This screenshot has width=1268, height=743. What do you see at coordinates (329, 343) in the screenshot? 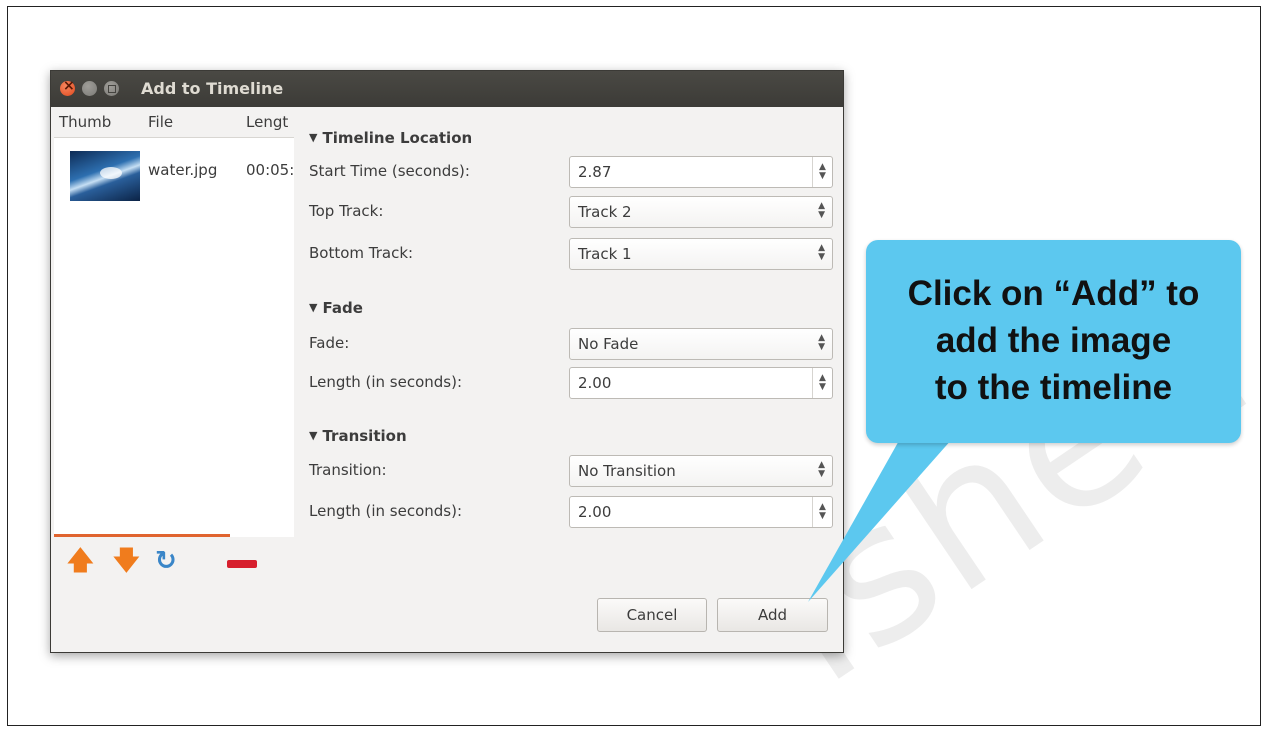
I see `fade-label: Fade:` at bounding box center [329, 343].